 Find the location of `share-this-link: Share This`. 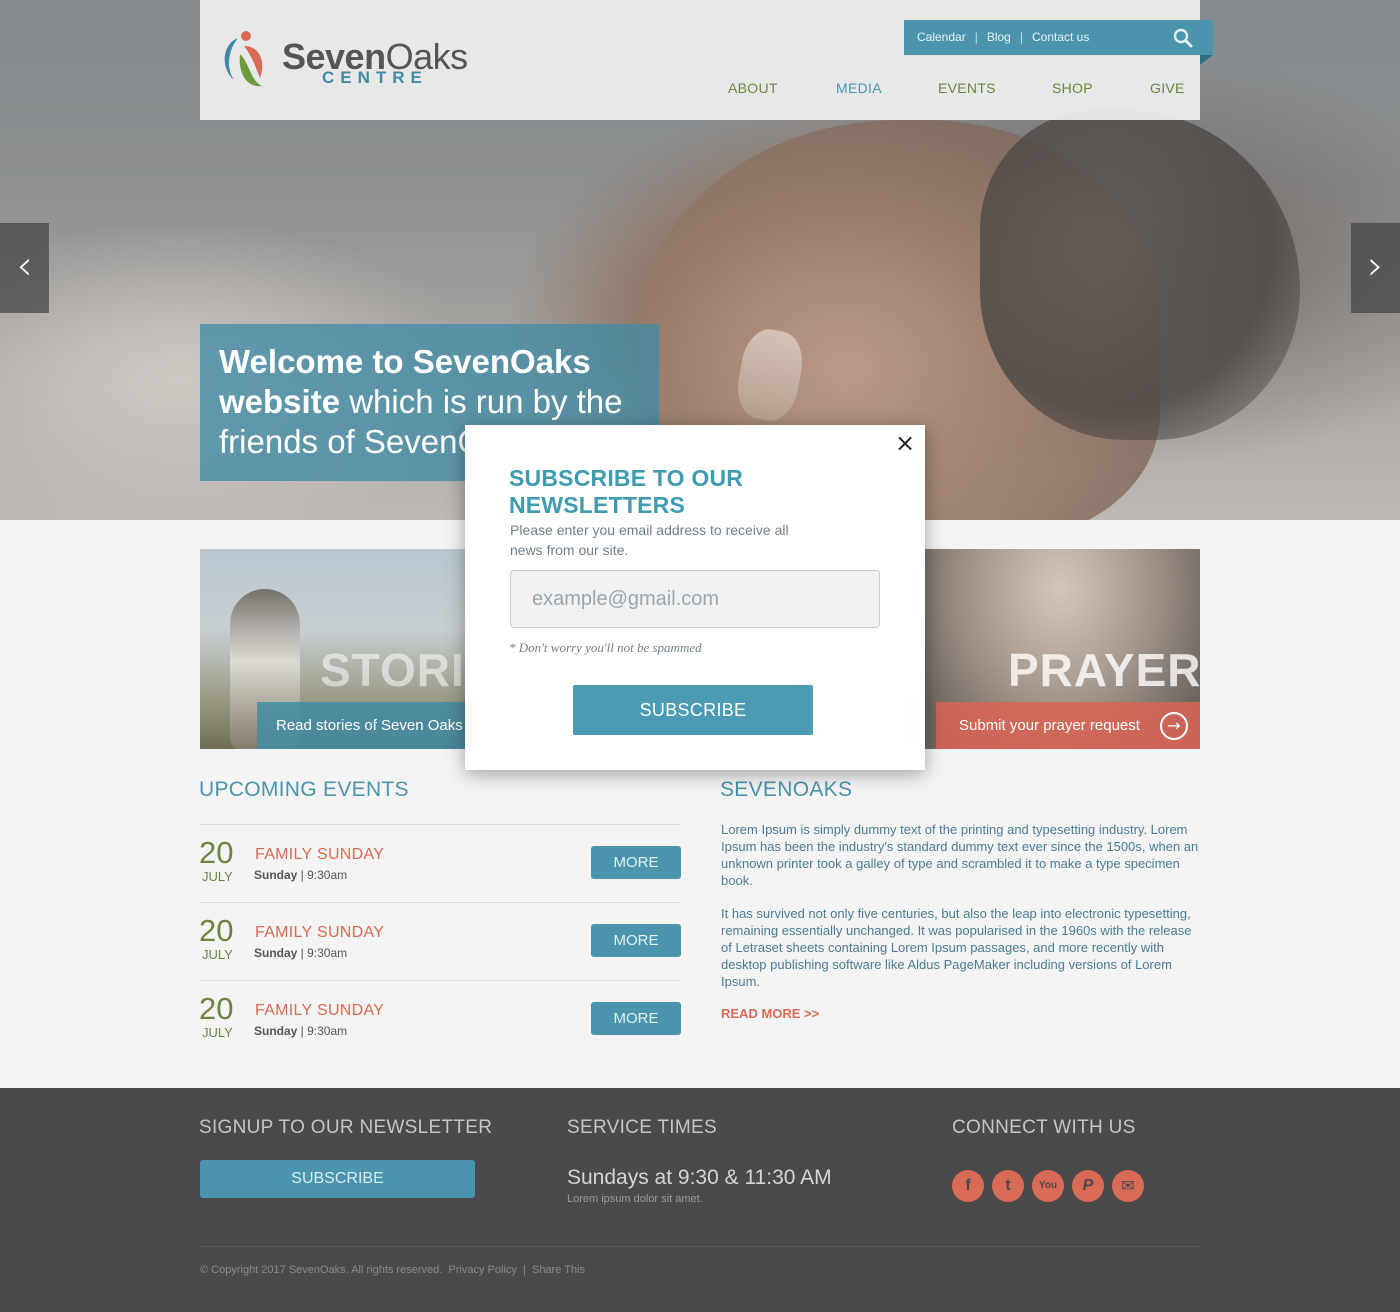

share-this-link: Share This is located at coordinates (558, 1270).